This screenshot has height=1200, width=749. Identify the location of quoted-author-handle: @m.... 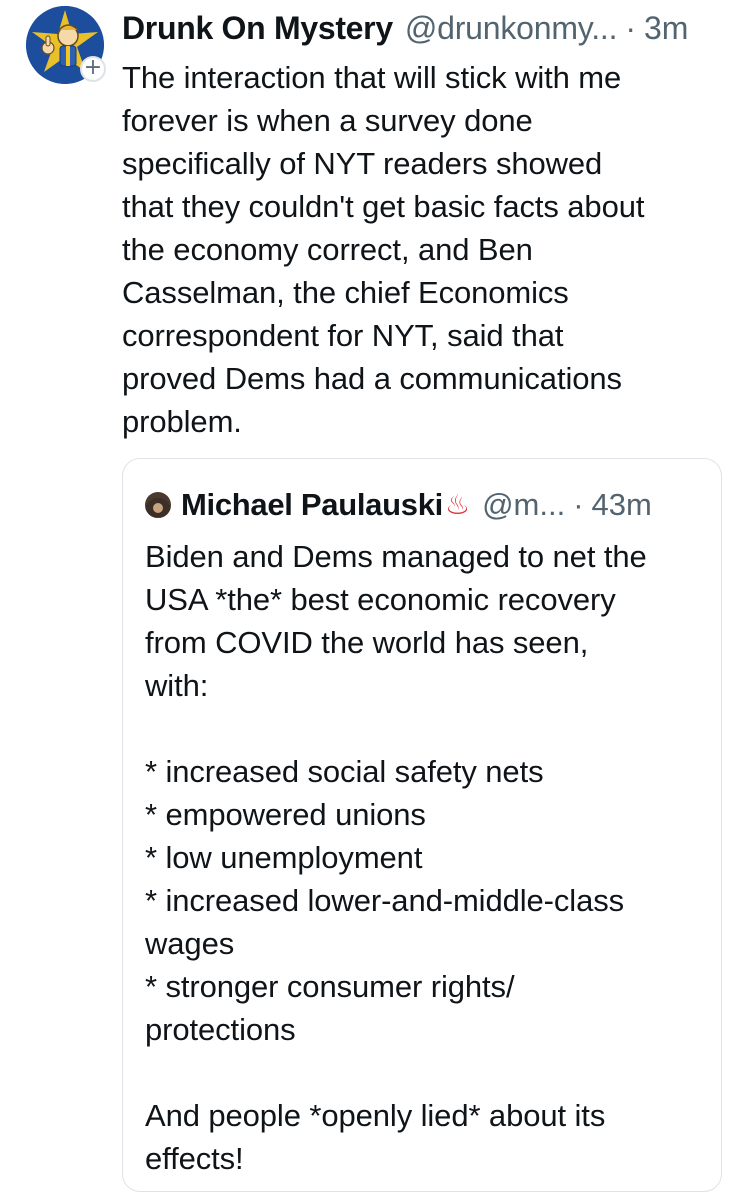
(523, 505).